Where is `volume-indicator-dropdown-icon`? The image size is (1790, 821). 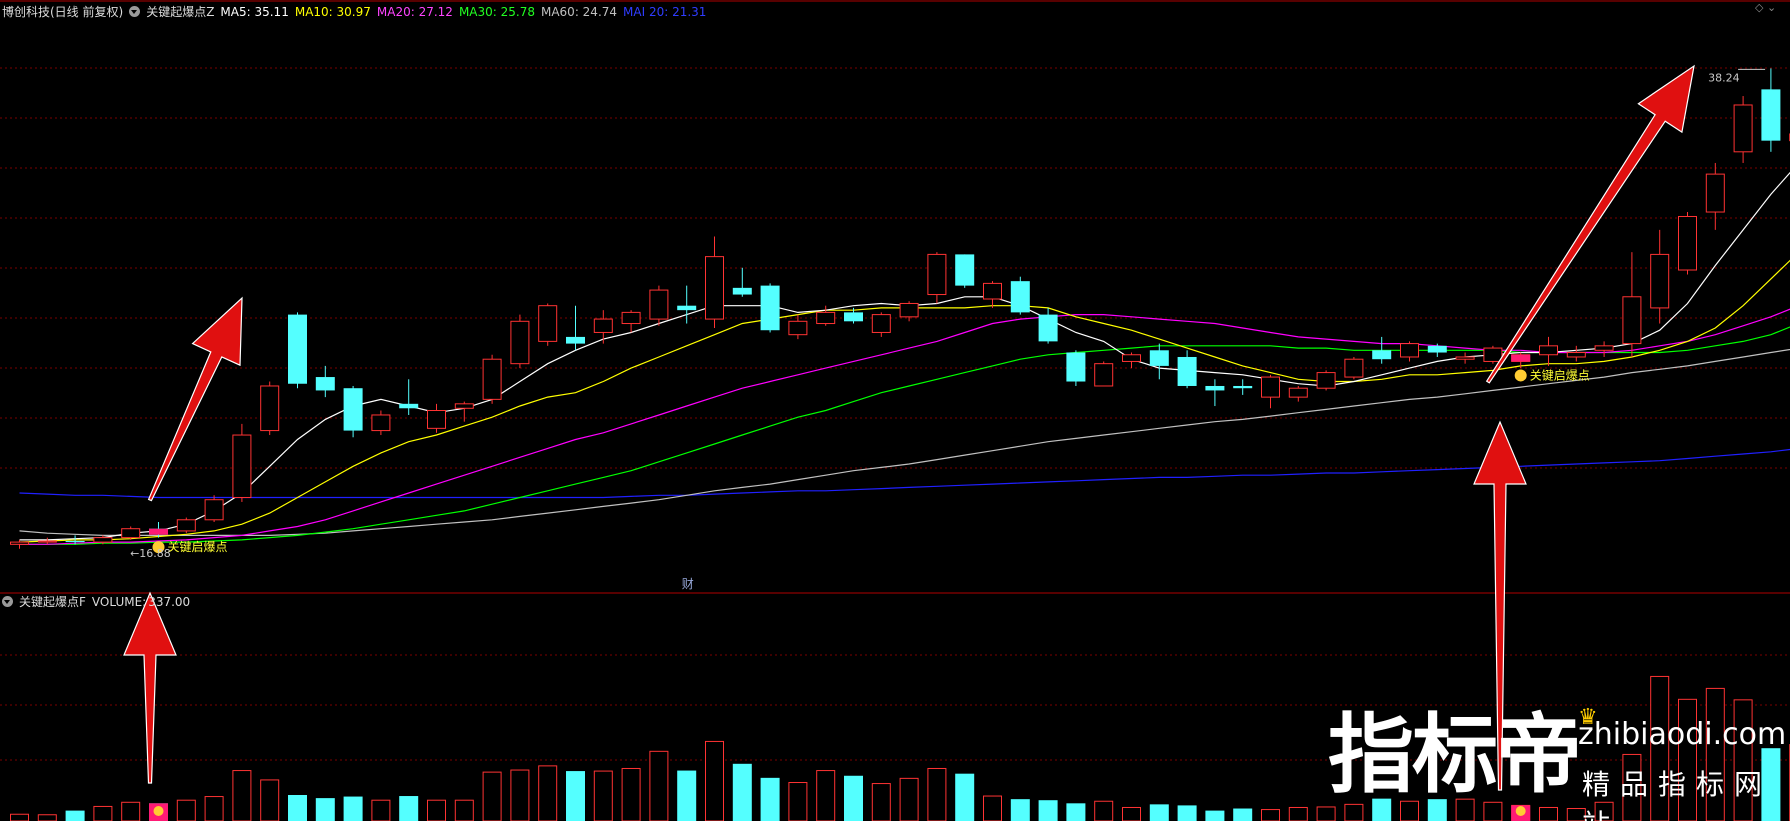
volume-indicator-dropdown-icon is located at coordinates (7, 601).